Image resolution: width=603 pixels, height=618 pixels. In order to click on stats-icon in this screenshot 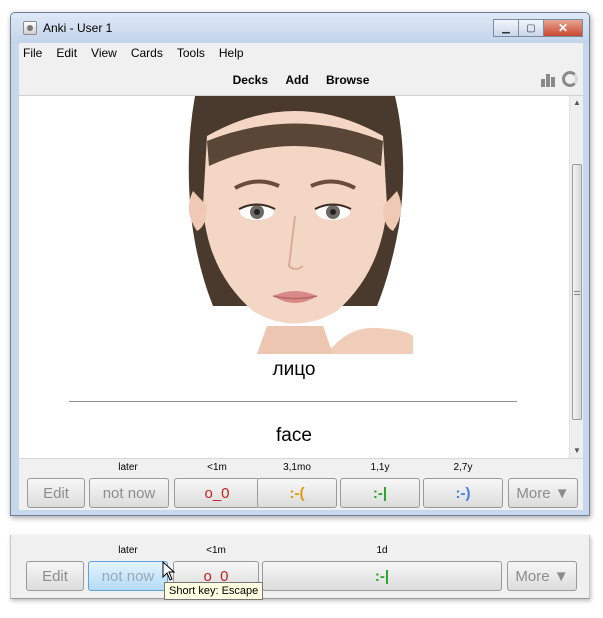, I will do `click(549, 79)`.